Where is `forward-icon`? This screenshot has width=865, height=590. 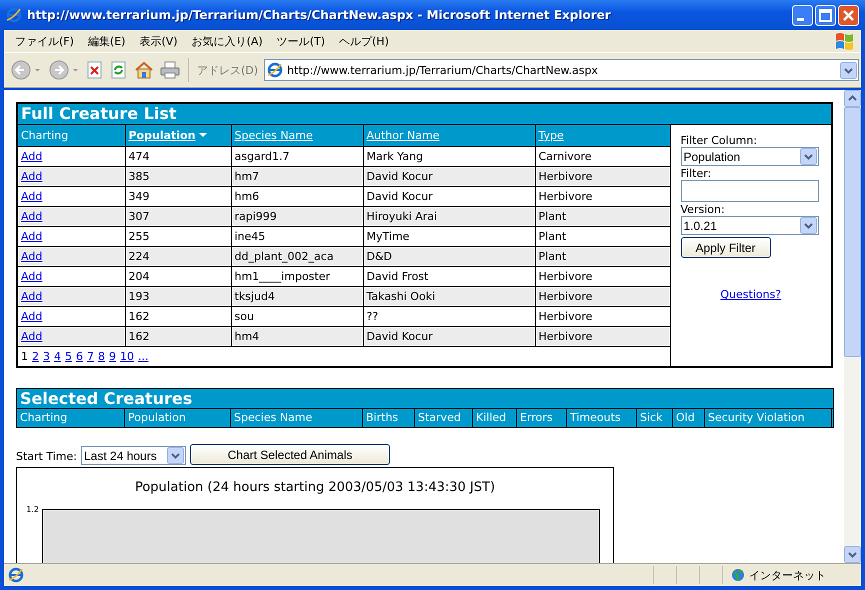 forward-icon is located at coordinates (64, 70).